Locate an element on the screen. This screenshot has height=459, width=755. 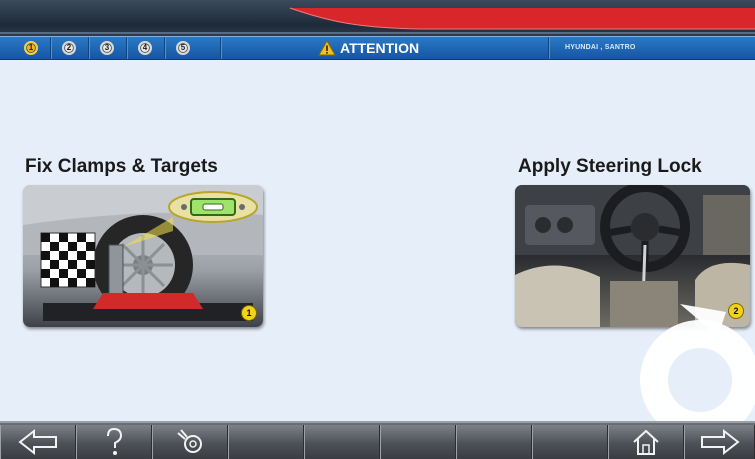
vehicle-label: HYUNDAI , SANTRO is located at coordinates (600, 47).